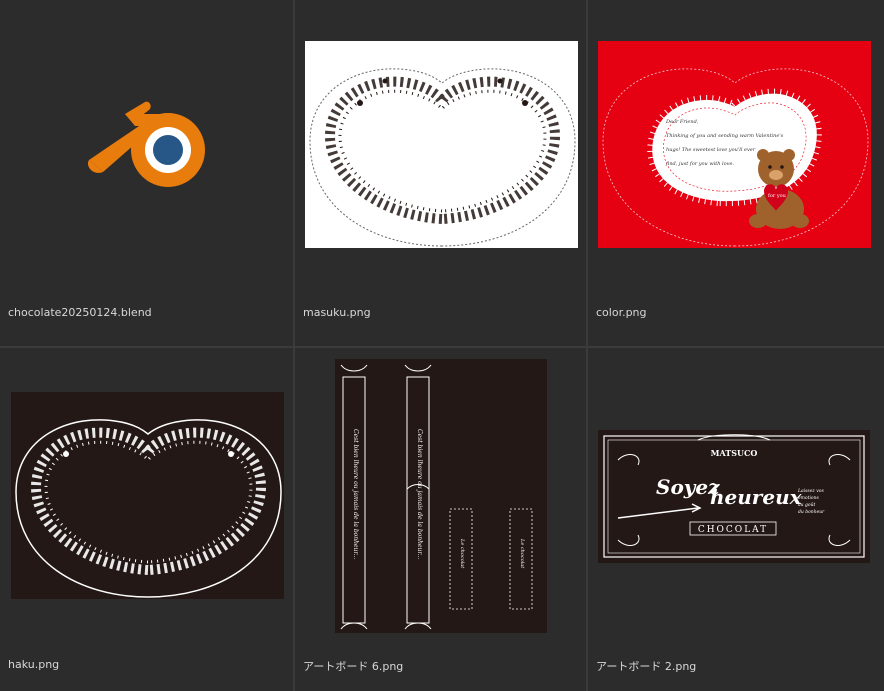 Image resolution: width=884 pixels, height=691 pixels. Describe the element at coordinates (353, 666) in the screenshot. I see `file-name: アートボード 6.png` at that location.